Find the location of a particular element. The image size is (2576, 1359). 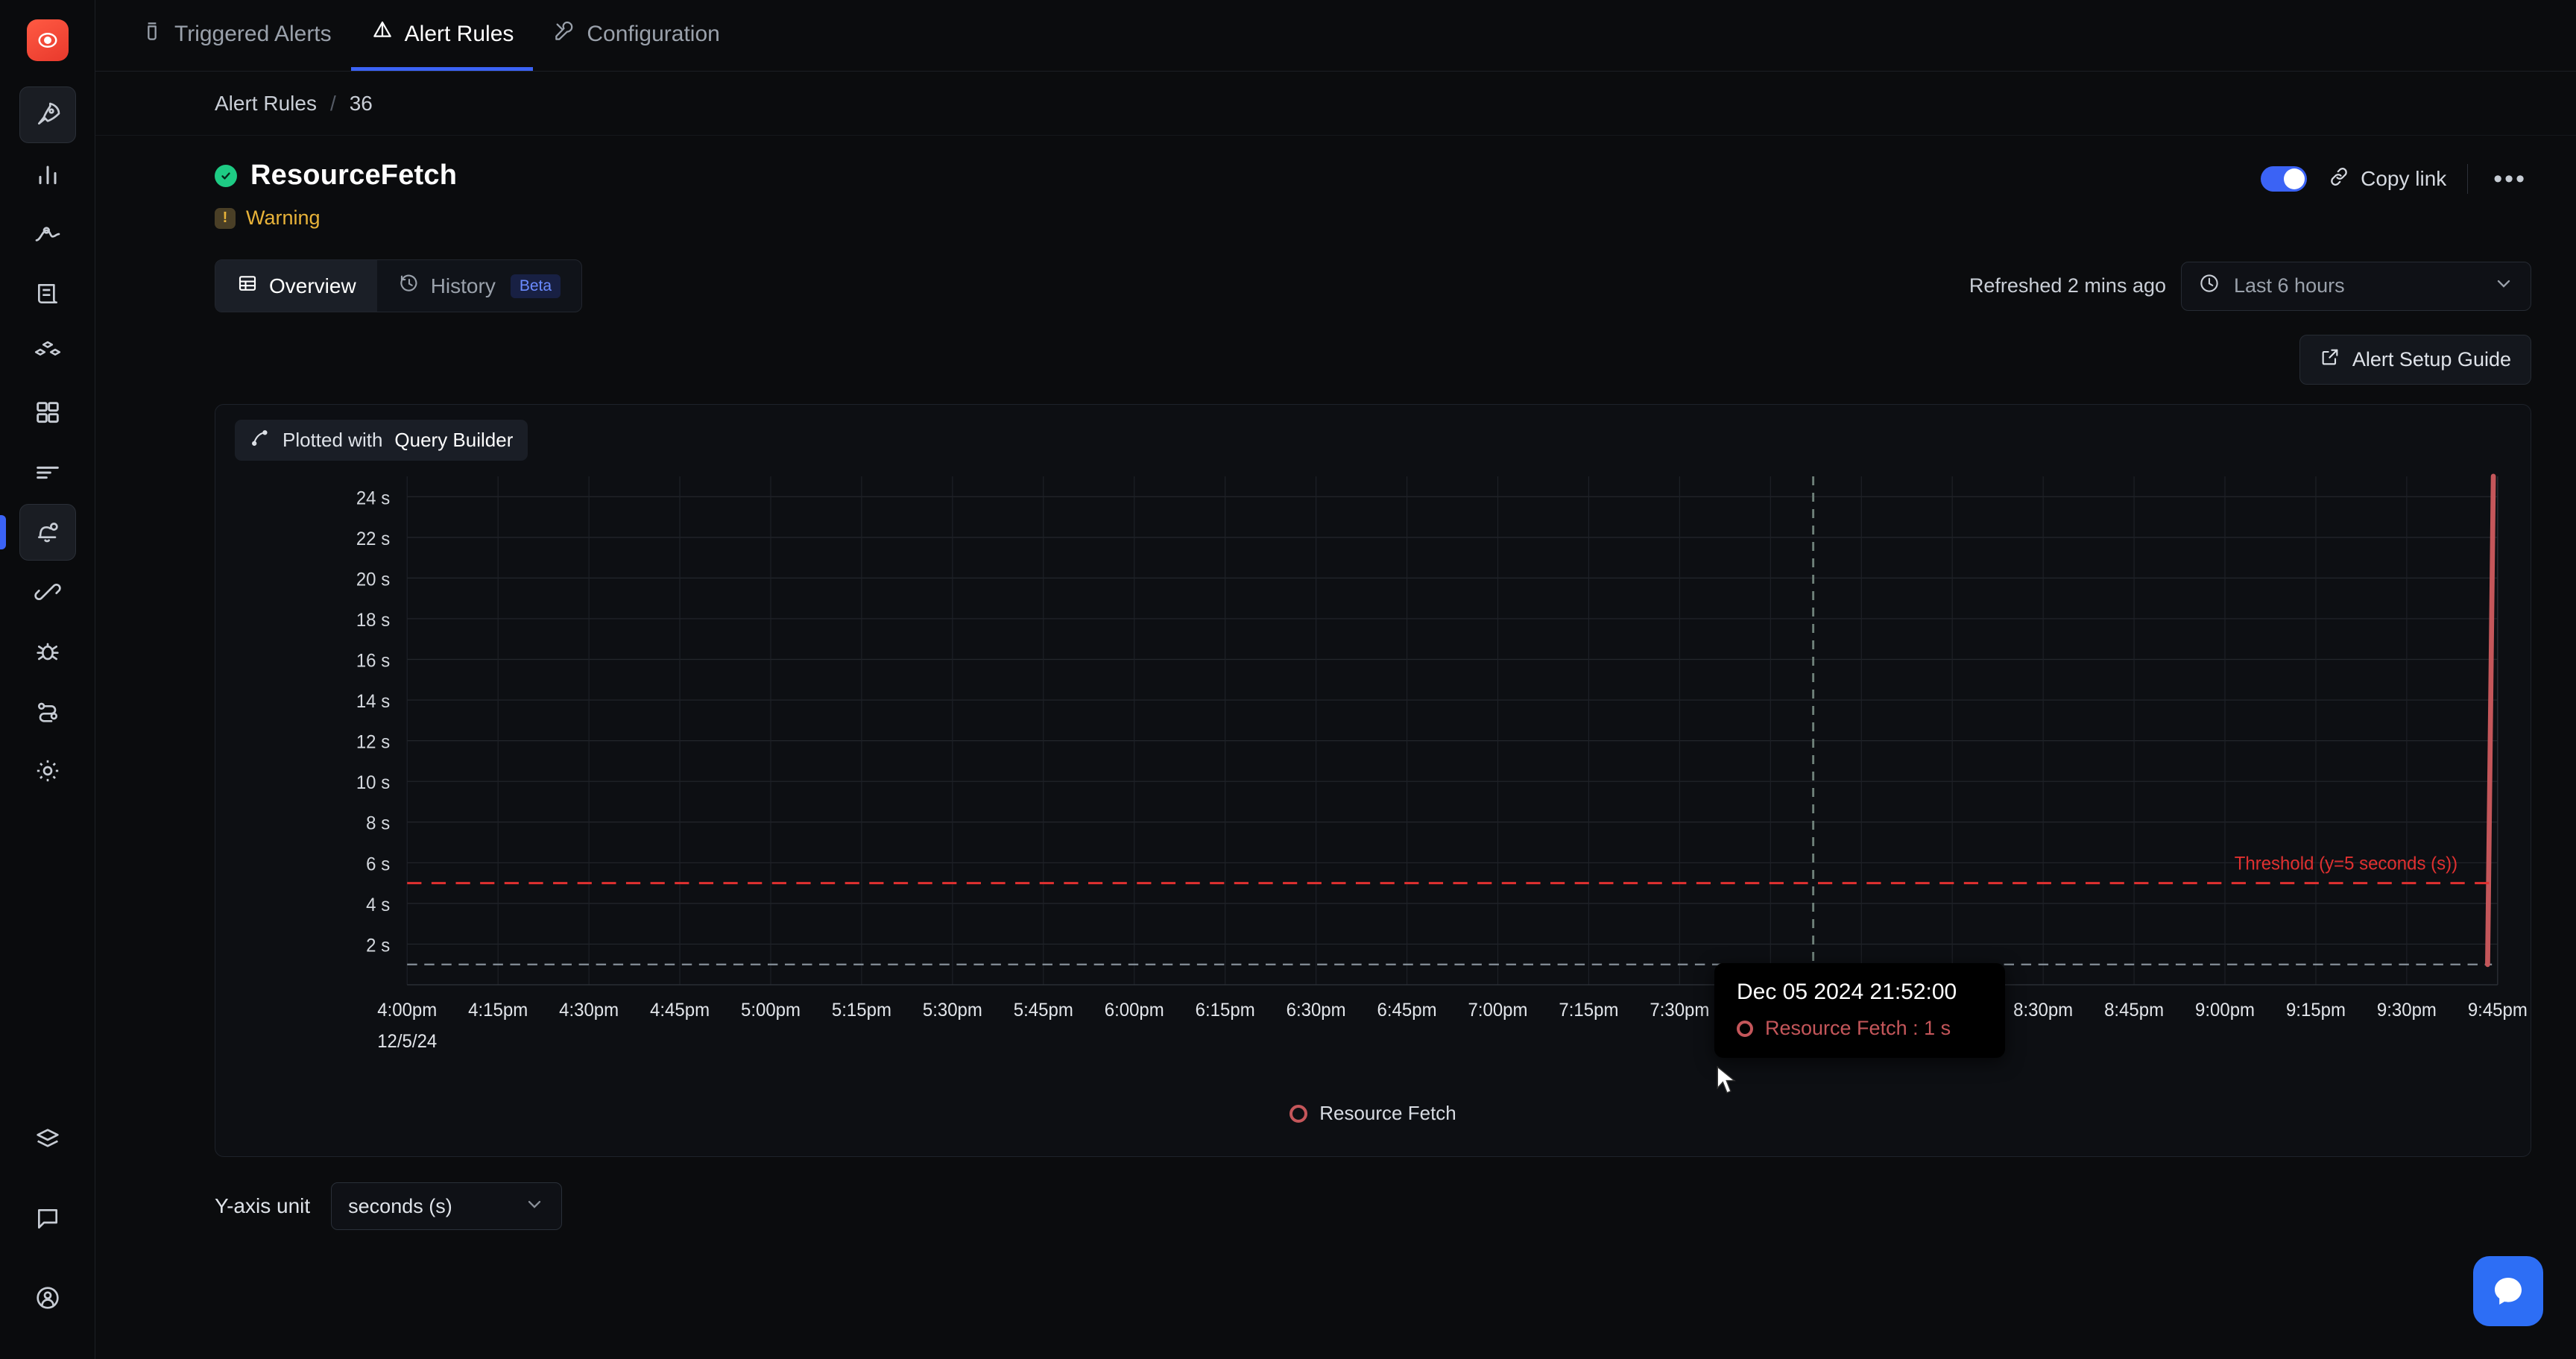

breadcrumb-root-link: Alert Rules is located at coordinates (266, 104).